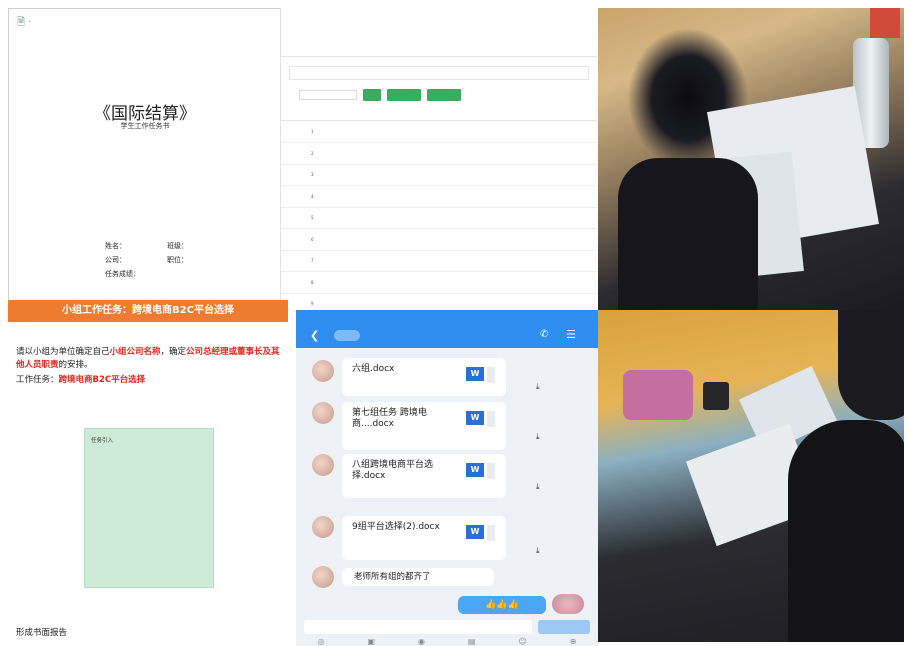  What do you see at coordinates (564, 627) in the screenshot?
I see `send-button` at bounding box center [564, 627].